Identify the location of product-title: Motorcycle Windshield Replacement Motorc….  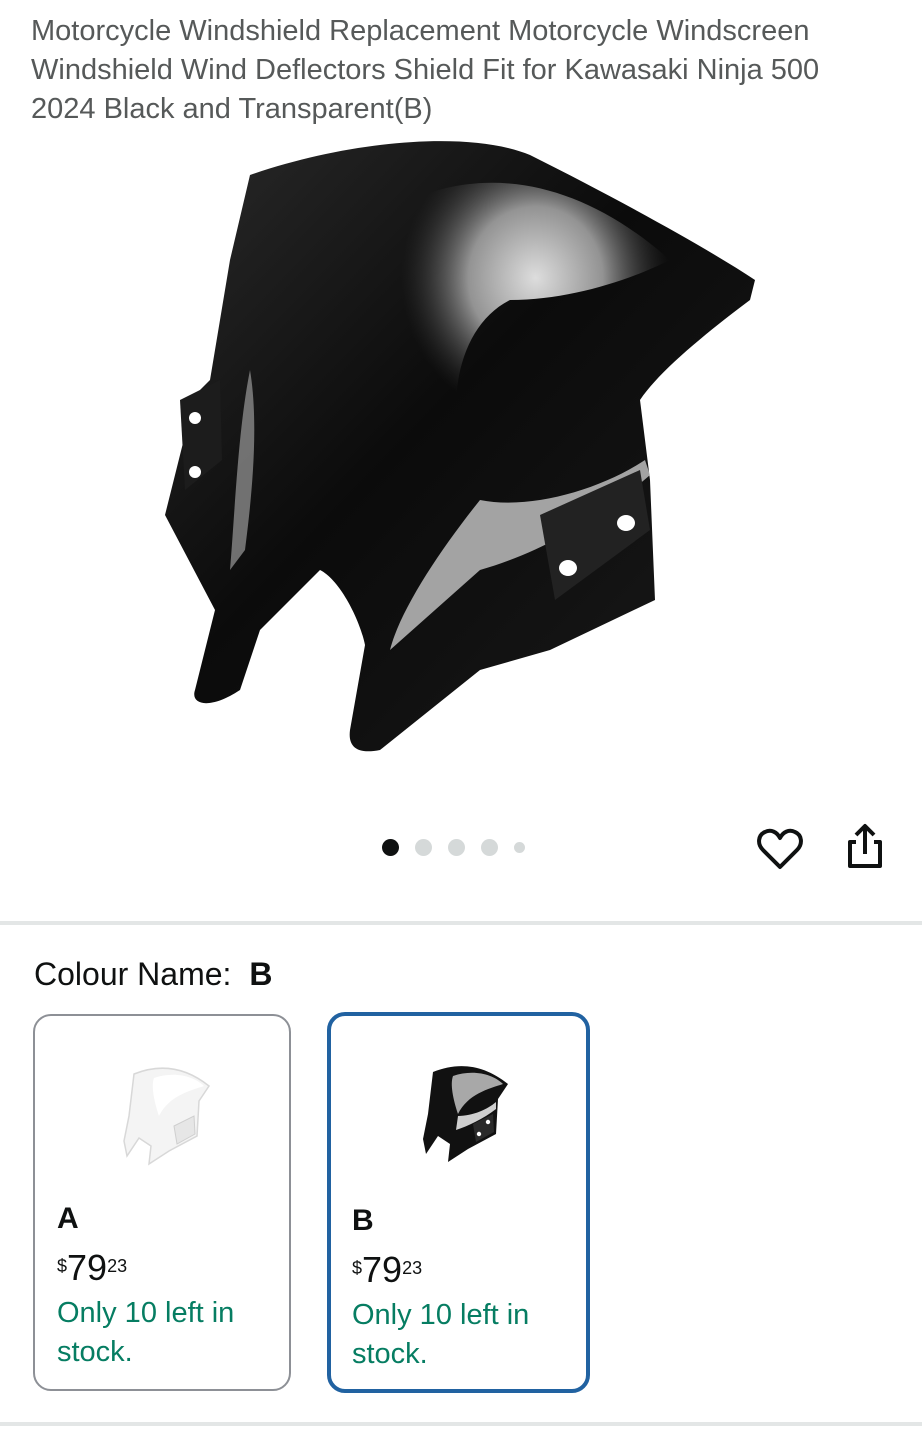
(425, 70).